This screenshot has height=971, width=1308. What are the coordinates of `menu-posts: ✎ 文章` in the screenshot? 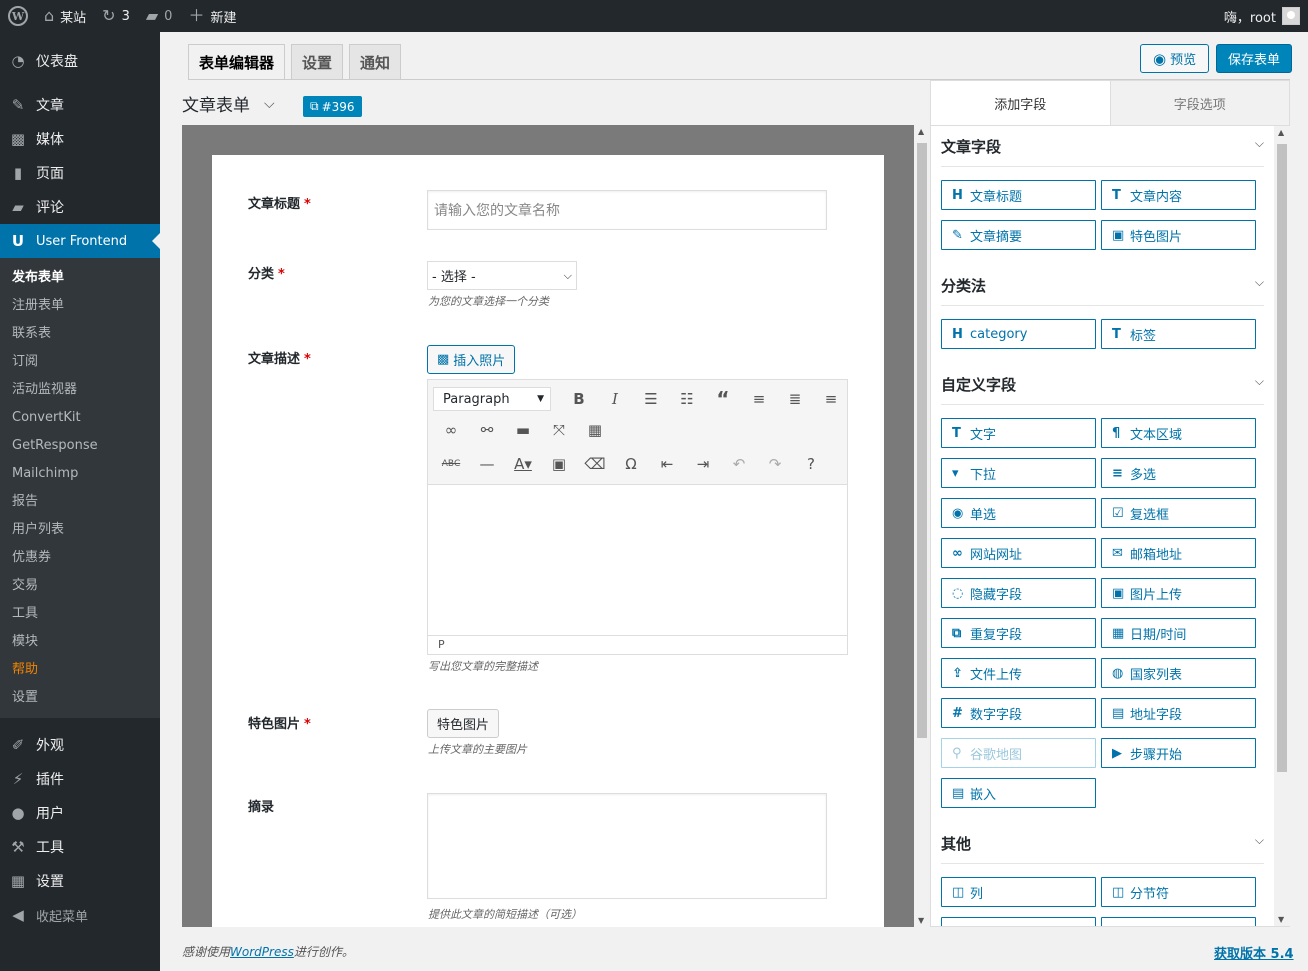 It's located at (80, 105).